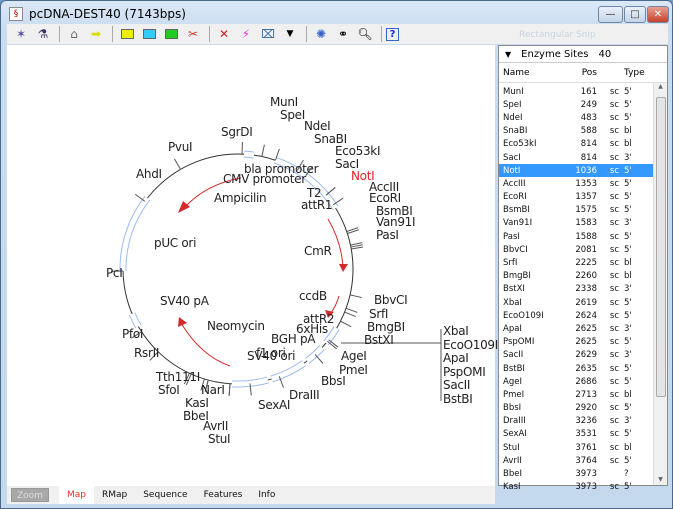 The width and height of the screenshot is (673, 509). Describe the element at coordinates (583, 104) in the screenshot. I see `enzyme-row: SpeI 249 sc 5'` at that location.